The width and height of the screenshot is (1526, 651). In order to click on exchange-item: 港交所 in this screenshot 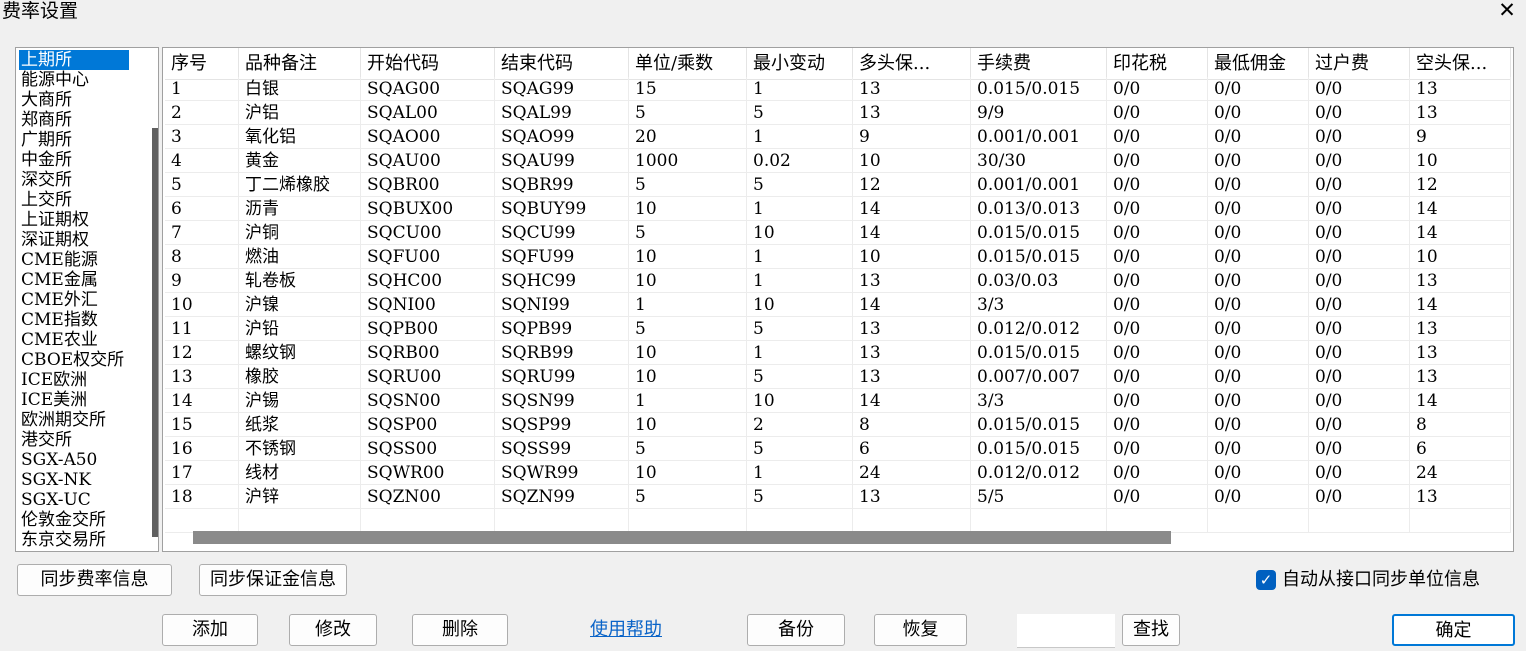, I will do `click(45, 440)`.